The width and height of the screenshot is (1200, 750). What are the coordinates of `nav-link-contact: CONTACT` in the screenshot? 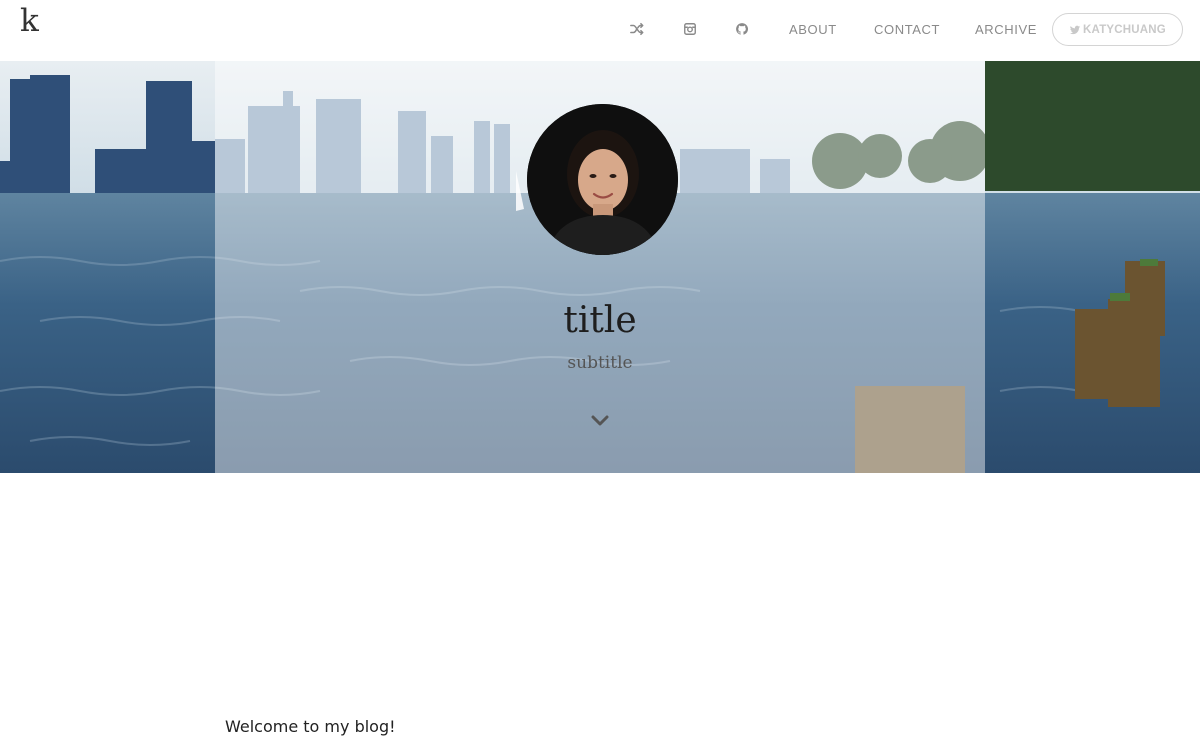 It's located at (907, 30).